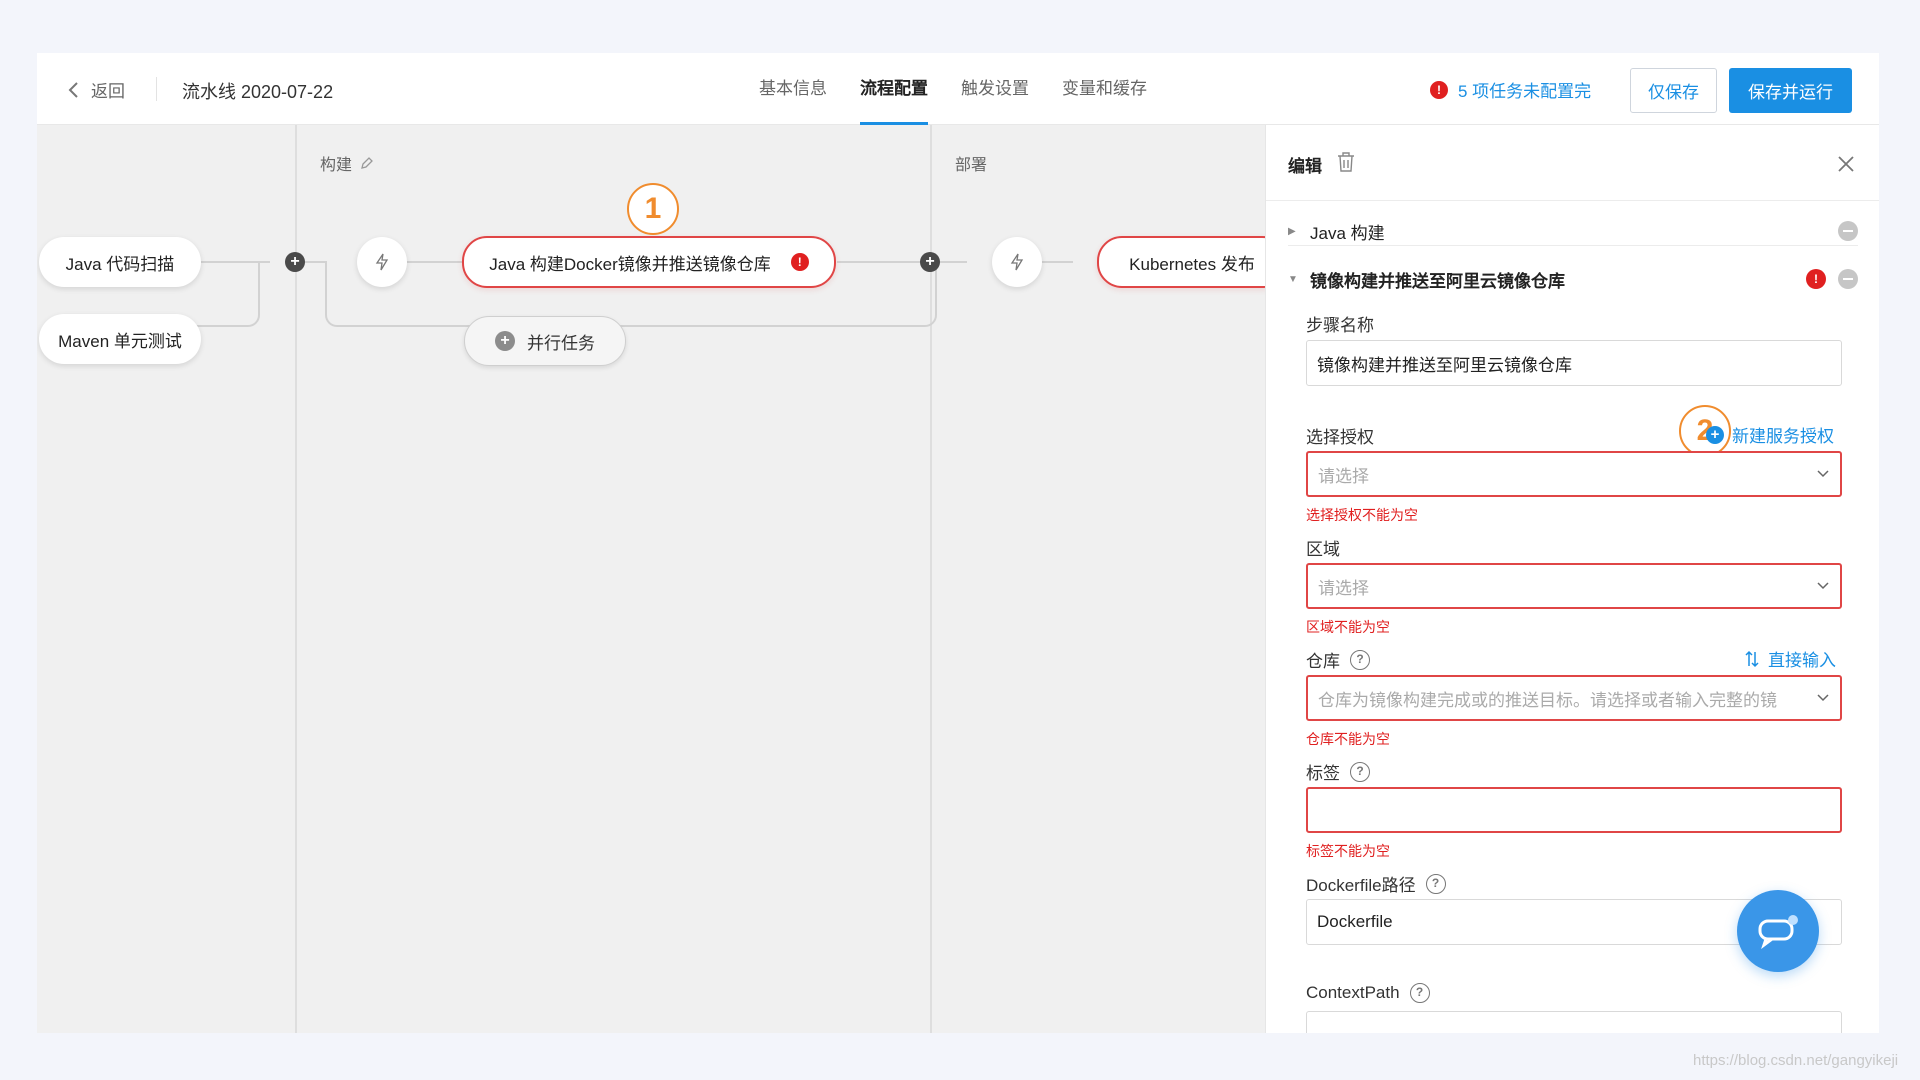  What do you see at coordinates (1104, 89) in the screenshot?
I see `tab-variables-cache: 变量和缓存` at bounding box center [1104, 89].